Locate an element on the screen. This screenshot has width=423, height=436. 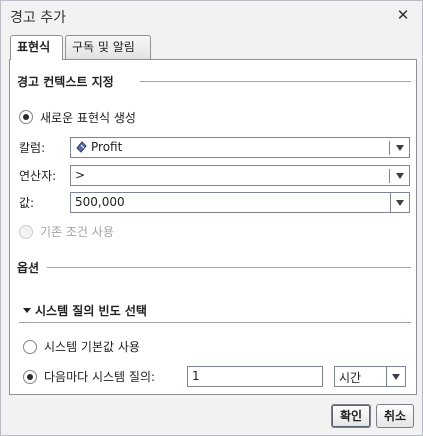
column-value: Profit is located at coordinates (107, 147).